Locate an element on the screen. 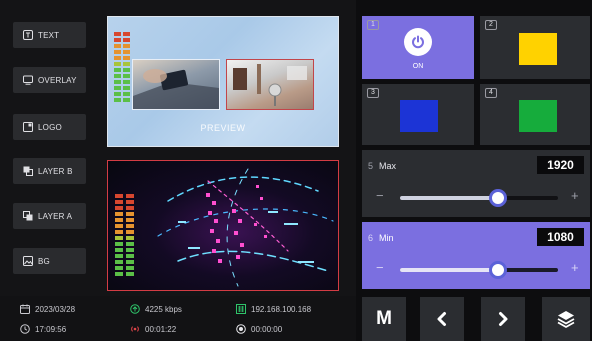 The image size is (592, 341). min-decrement-button: − is located at coordinates (380, 267).